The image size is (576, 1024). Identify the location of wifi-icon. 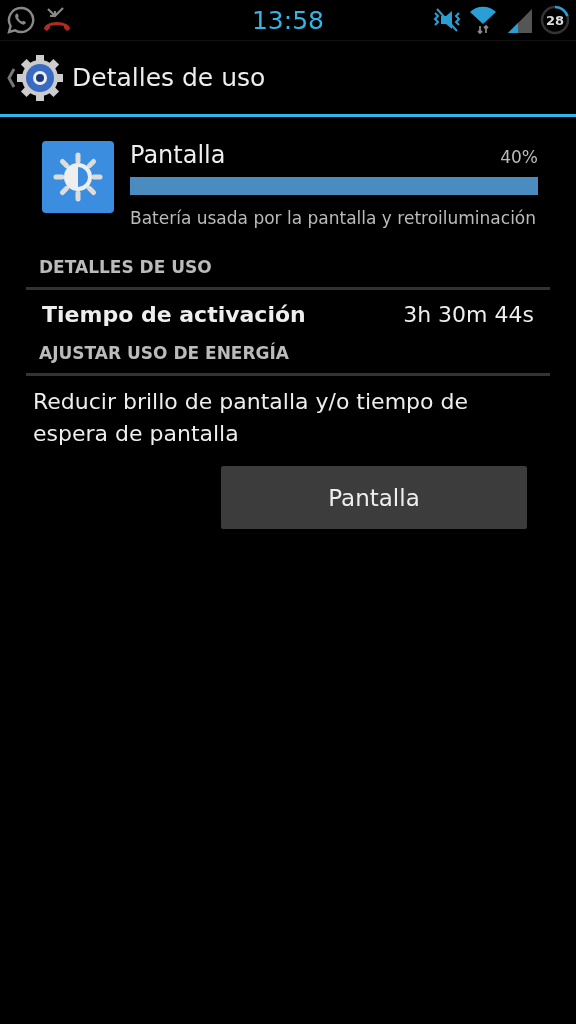
(483, 20).